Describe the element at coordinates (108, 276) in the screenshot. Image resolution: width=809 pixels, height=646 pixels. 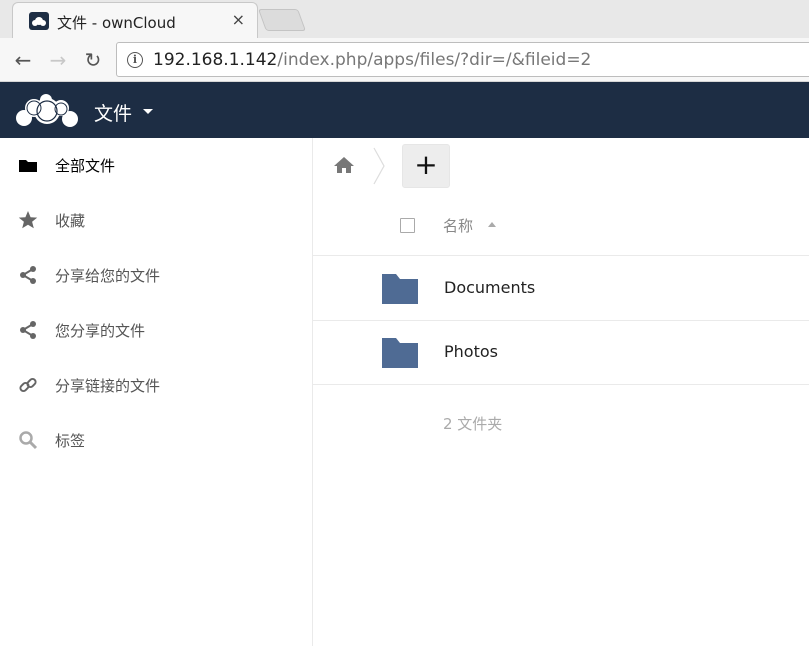
I see `sidebar-item-label: 分享给您的文件` at that location.